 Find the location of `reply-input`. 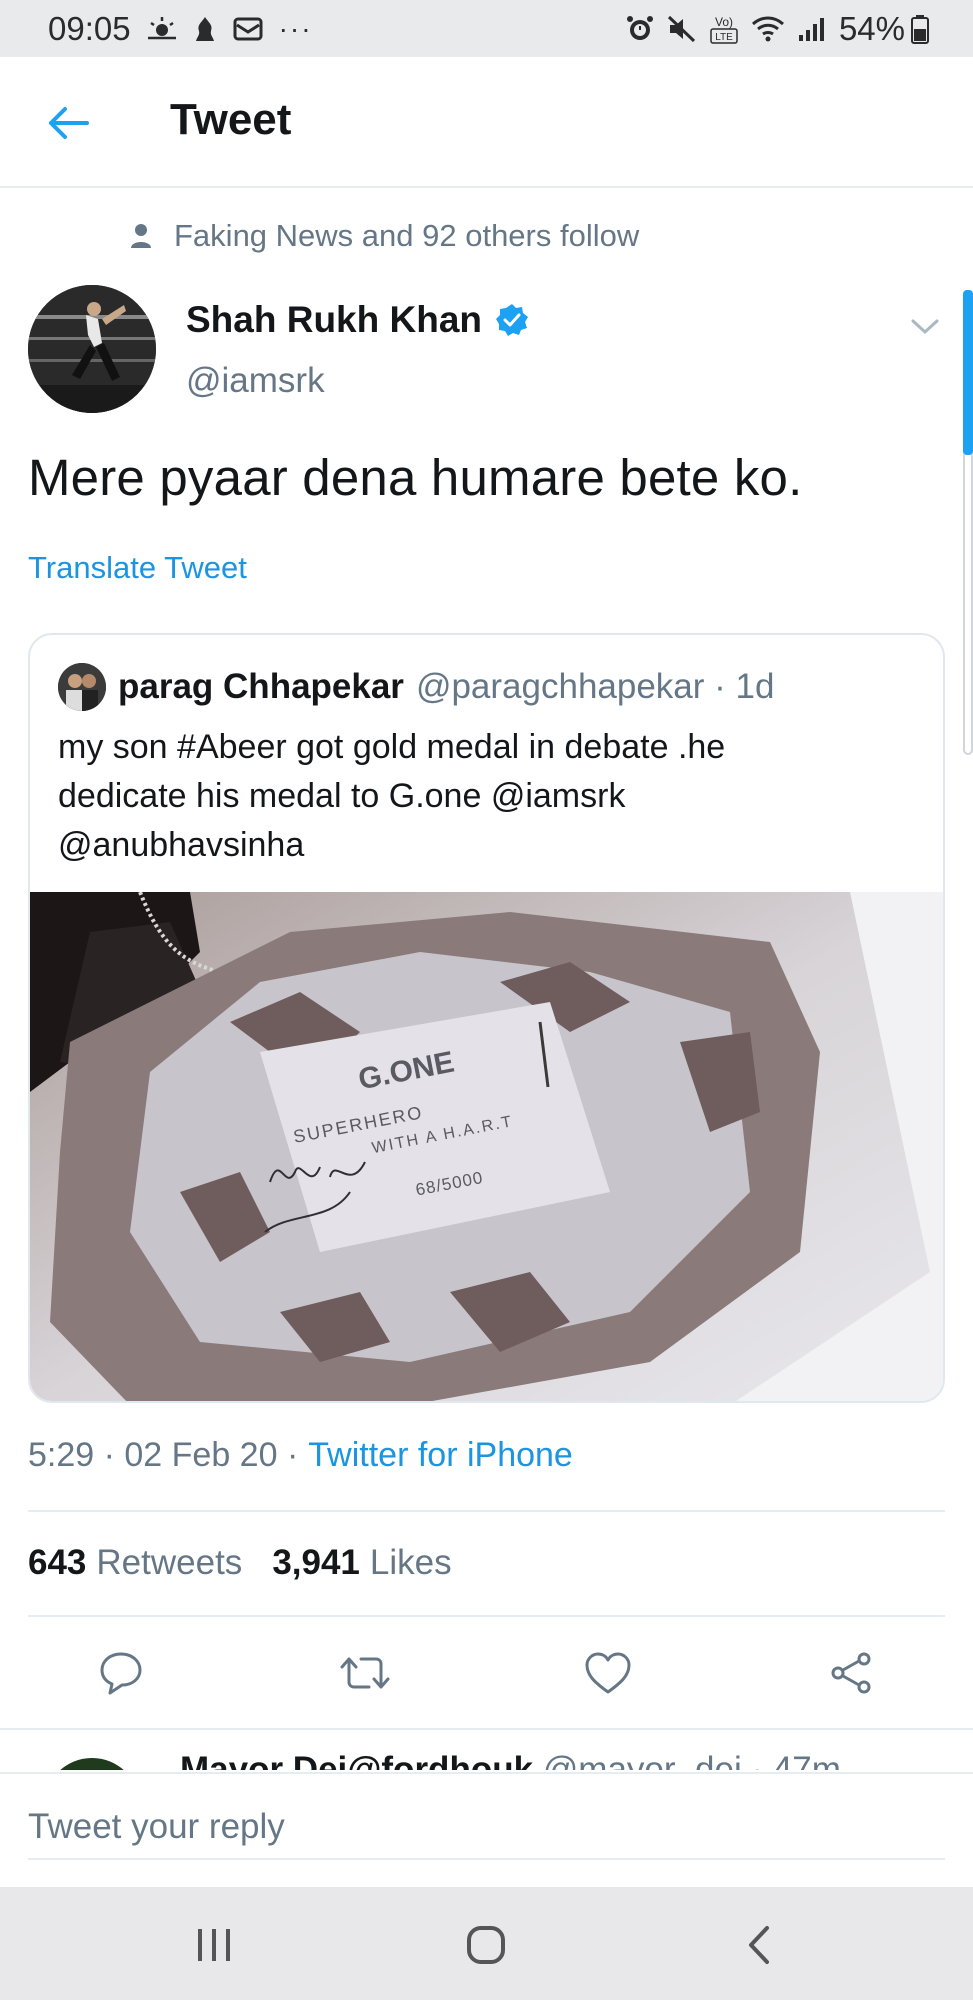

reply-input is located at coordinates (486, 1828).